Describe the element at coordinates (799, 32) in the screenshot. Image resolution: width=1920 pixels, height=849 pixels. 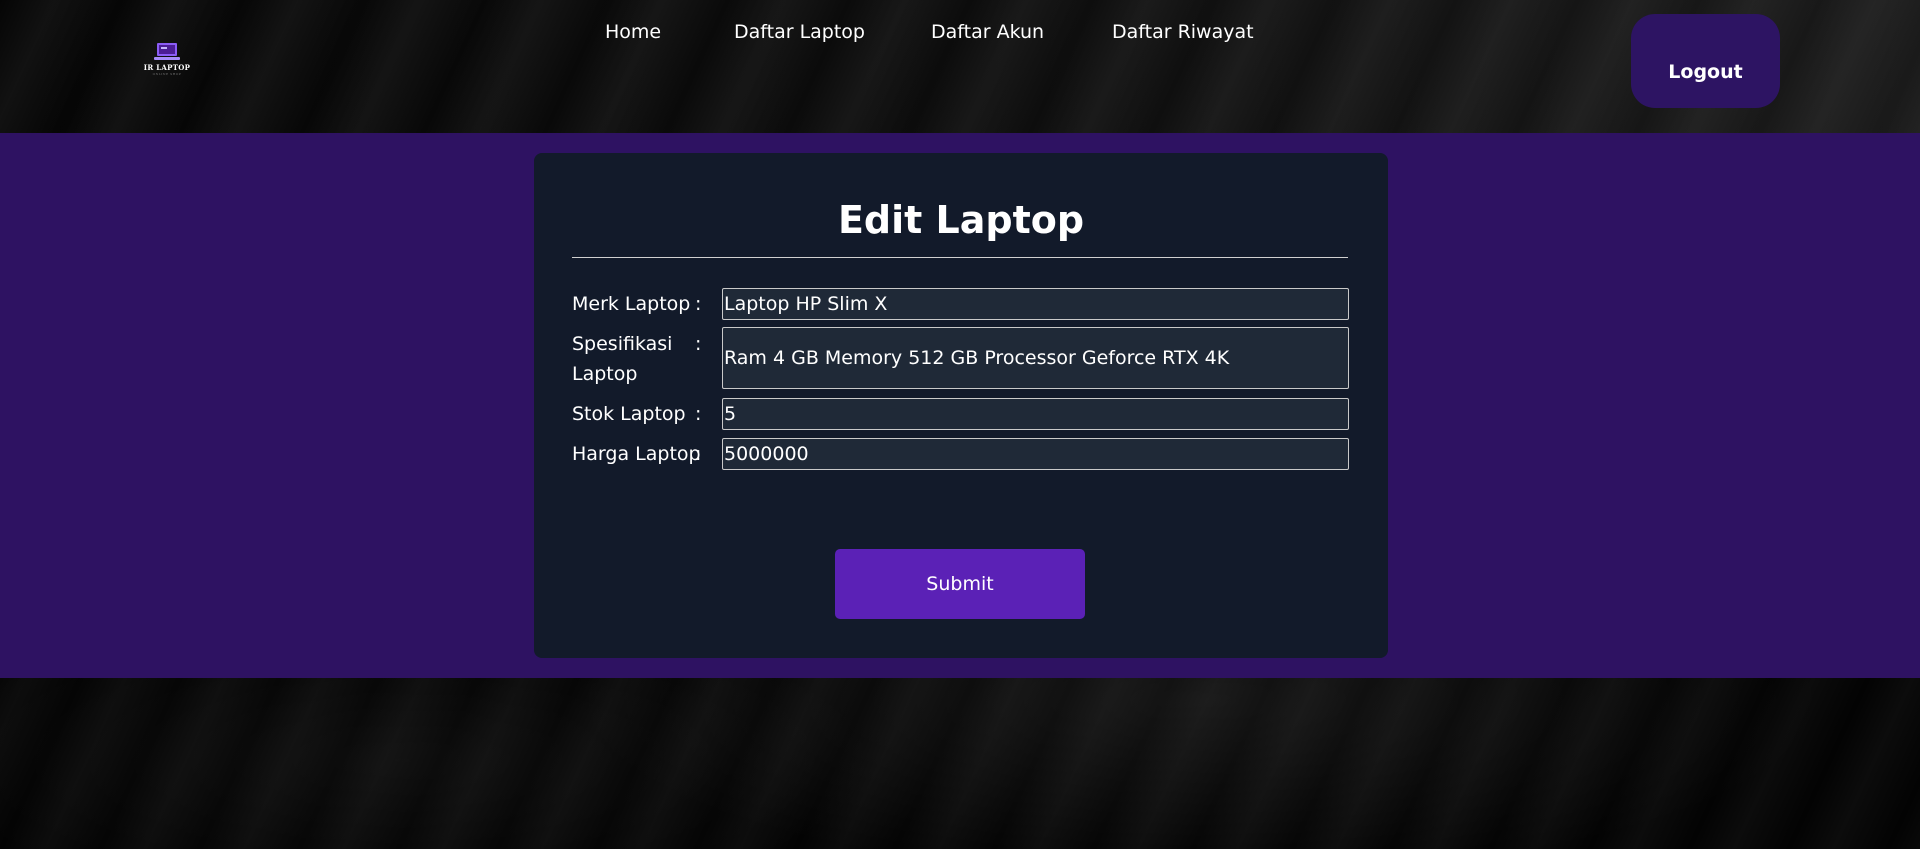
I see `nav-daftar-laptop: Daftar Laptop` at that location.